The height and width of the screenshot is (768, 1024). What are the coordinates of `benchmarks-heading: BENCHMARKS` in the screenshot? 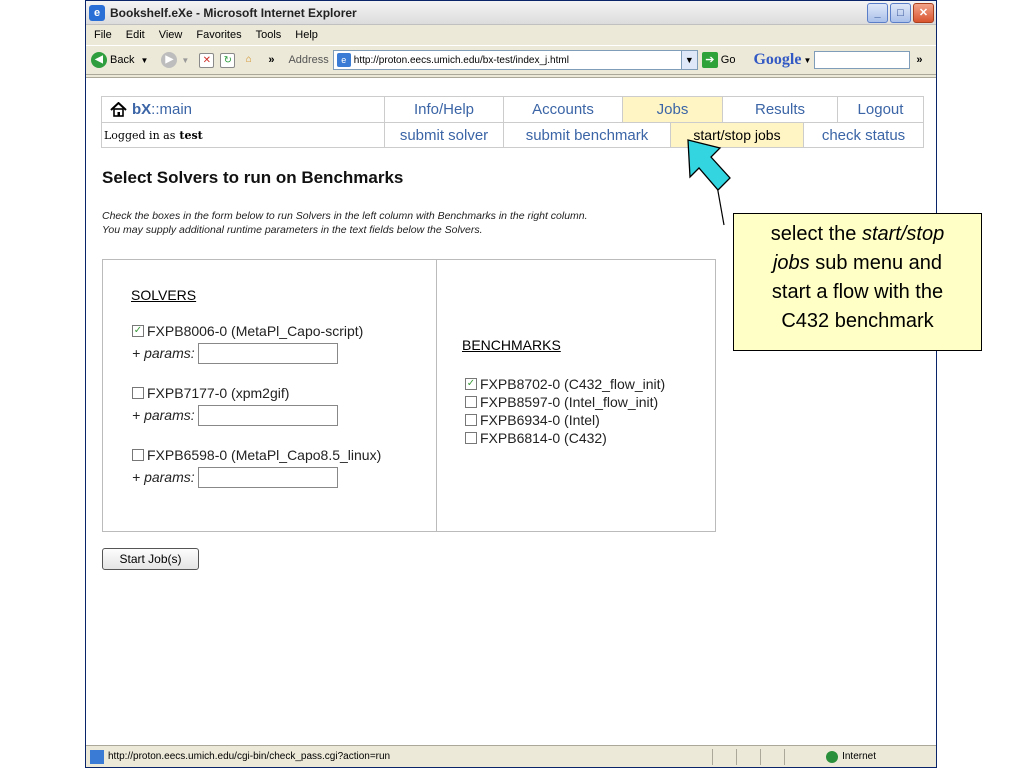 It's located at (511, 345).